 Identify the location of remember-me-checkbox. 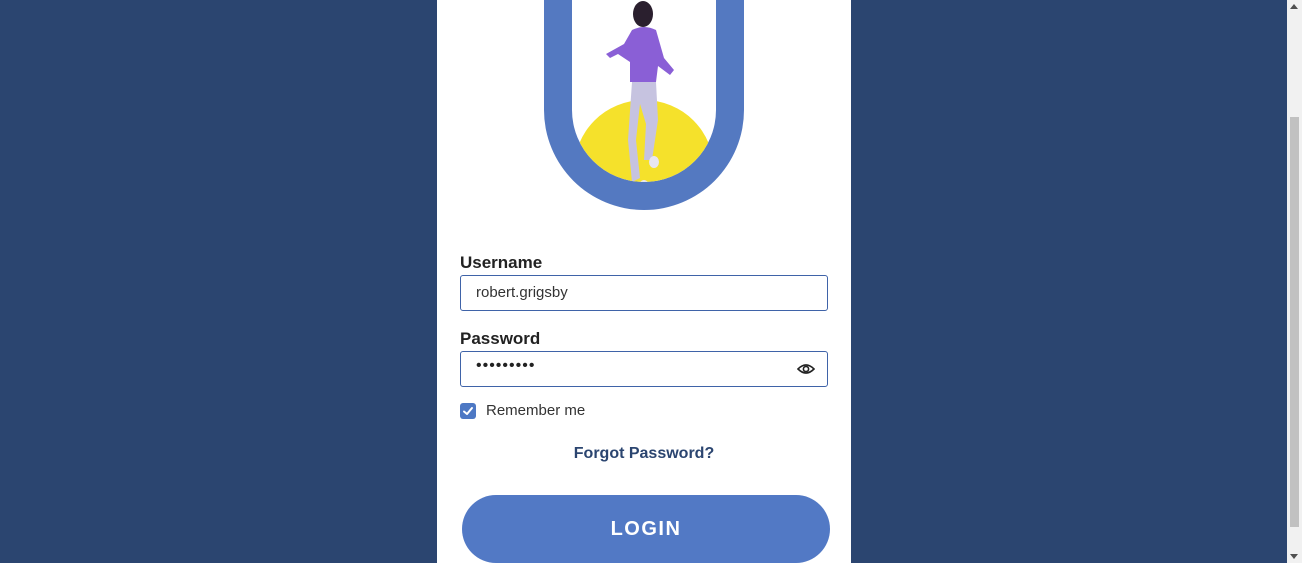
(468, 411).